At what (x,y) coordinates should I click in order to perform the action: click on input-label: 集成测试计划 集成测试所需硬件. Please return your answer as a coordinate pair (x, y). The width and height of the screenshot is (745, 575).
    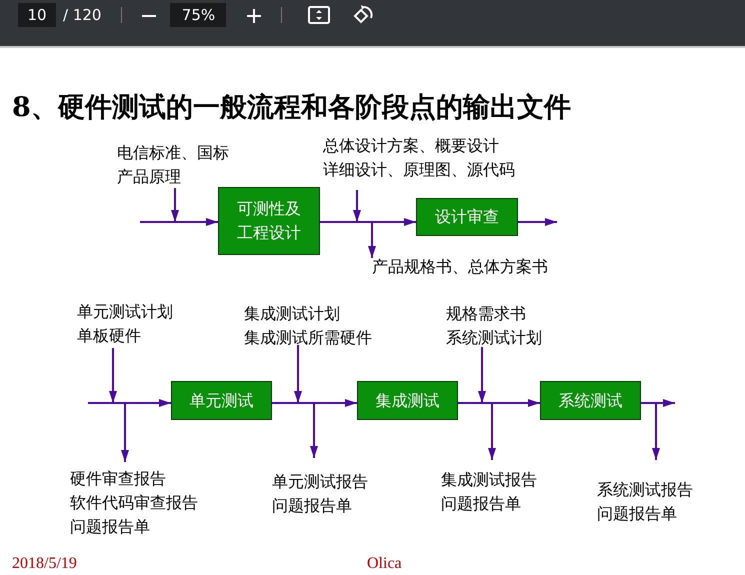
    Looking at the image, I should click on (308, 326).